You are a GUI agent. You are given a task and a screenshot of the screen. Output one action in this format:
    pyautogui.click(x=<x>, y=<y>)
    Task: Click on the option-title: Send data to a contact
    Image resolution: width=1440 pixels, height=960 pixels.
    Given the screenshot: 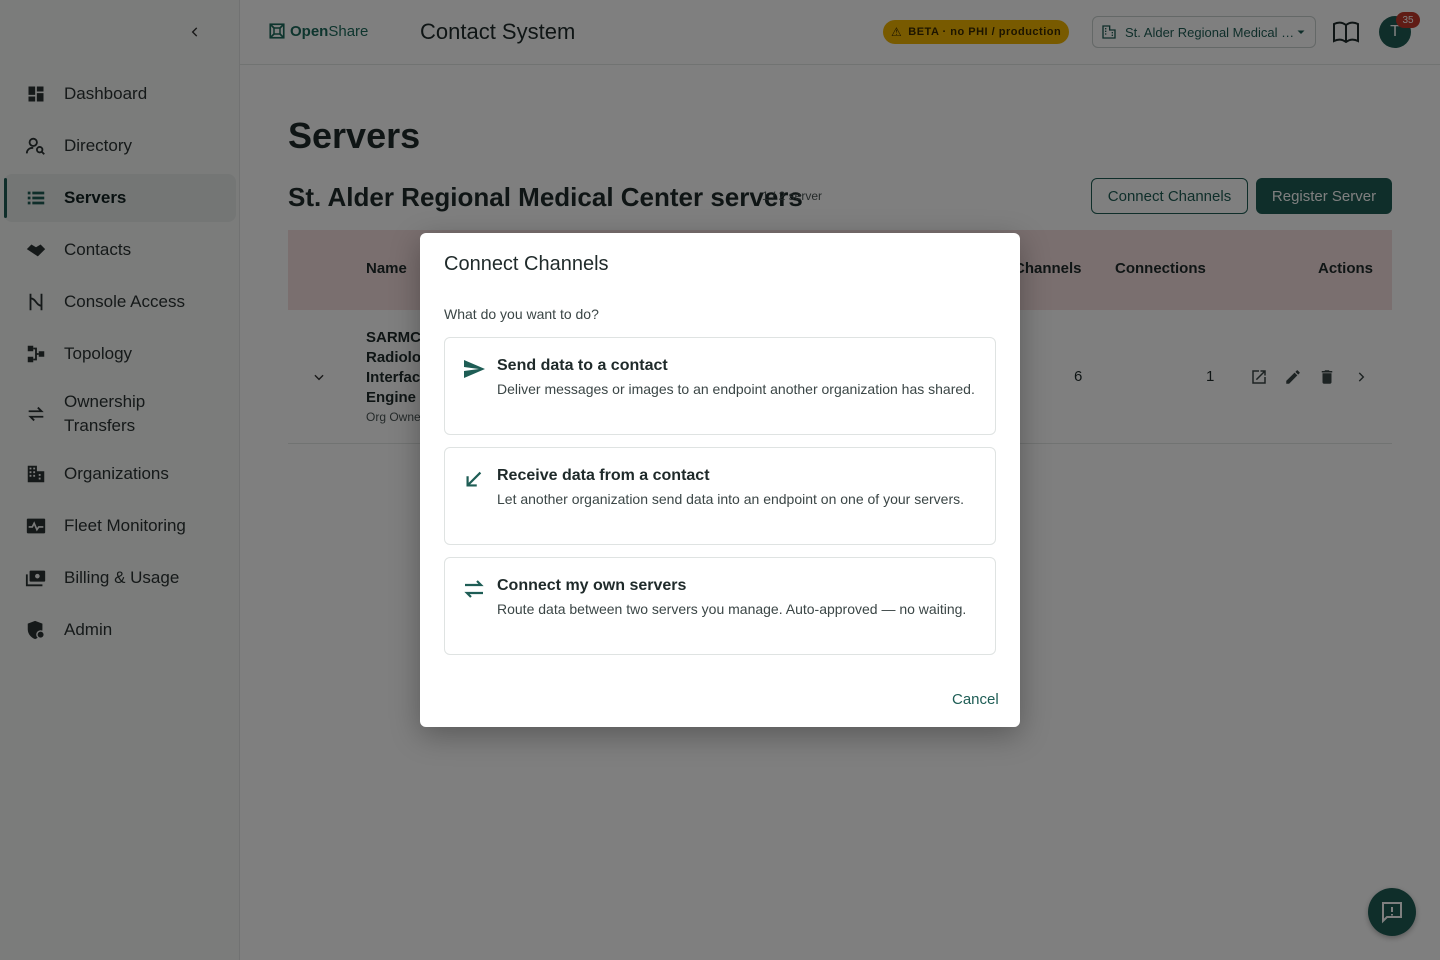 What is the action you would take?
    pyautogui.click(x=582, y=365)
    